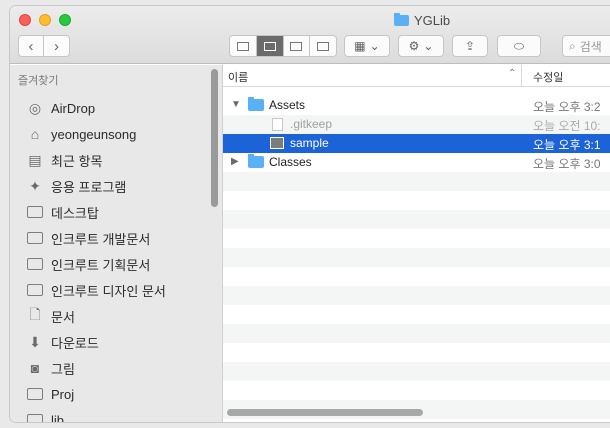  I want to click on file-date: 오늘 오후 3:2, so click(567, 107).